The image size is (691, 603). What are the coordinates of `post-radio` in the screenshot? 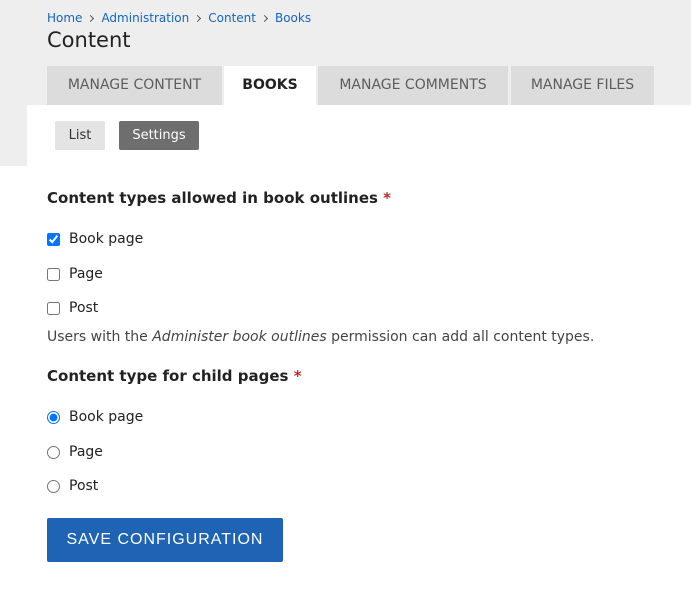 It's located at (53, 486).